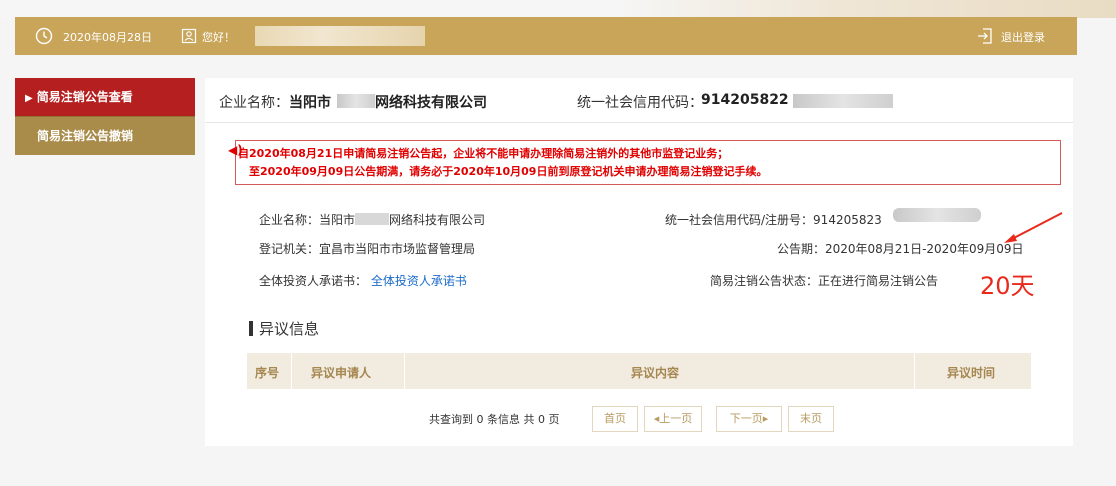 This screenshot has height=486, width=1116. I want to click on detail-commitment: 全体投资人承诺书： 全体投资人承诺书, so click(363, 280).